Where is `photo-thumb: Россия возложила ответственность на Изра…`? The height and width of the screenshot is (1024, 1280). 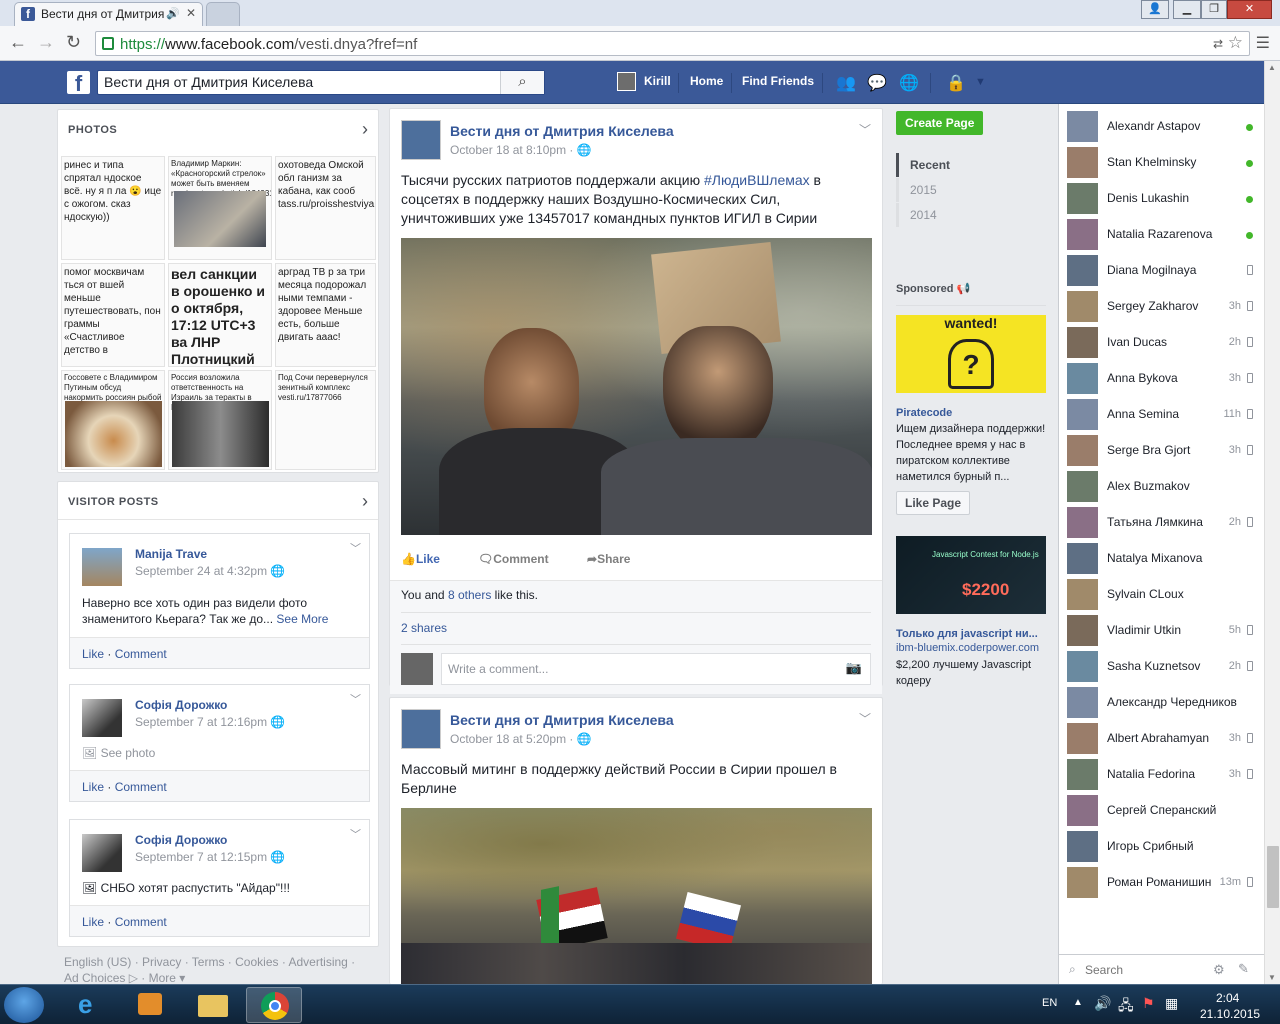 photo-thumb: Россия возложила ответственность на Изра… is located at coordinates (220, 420).